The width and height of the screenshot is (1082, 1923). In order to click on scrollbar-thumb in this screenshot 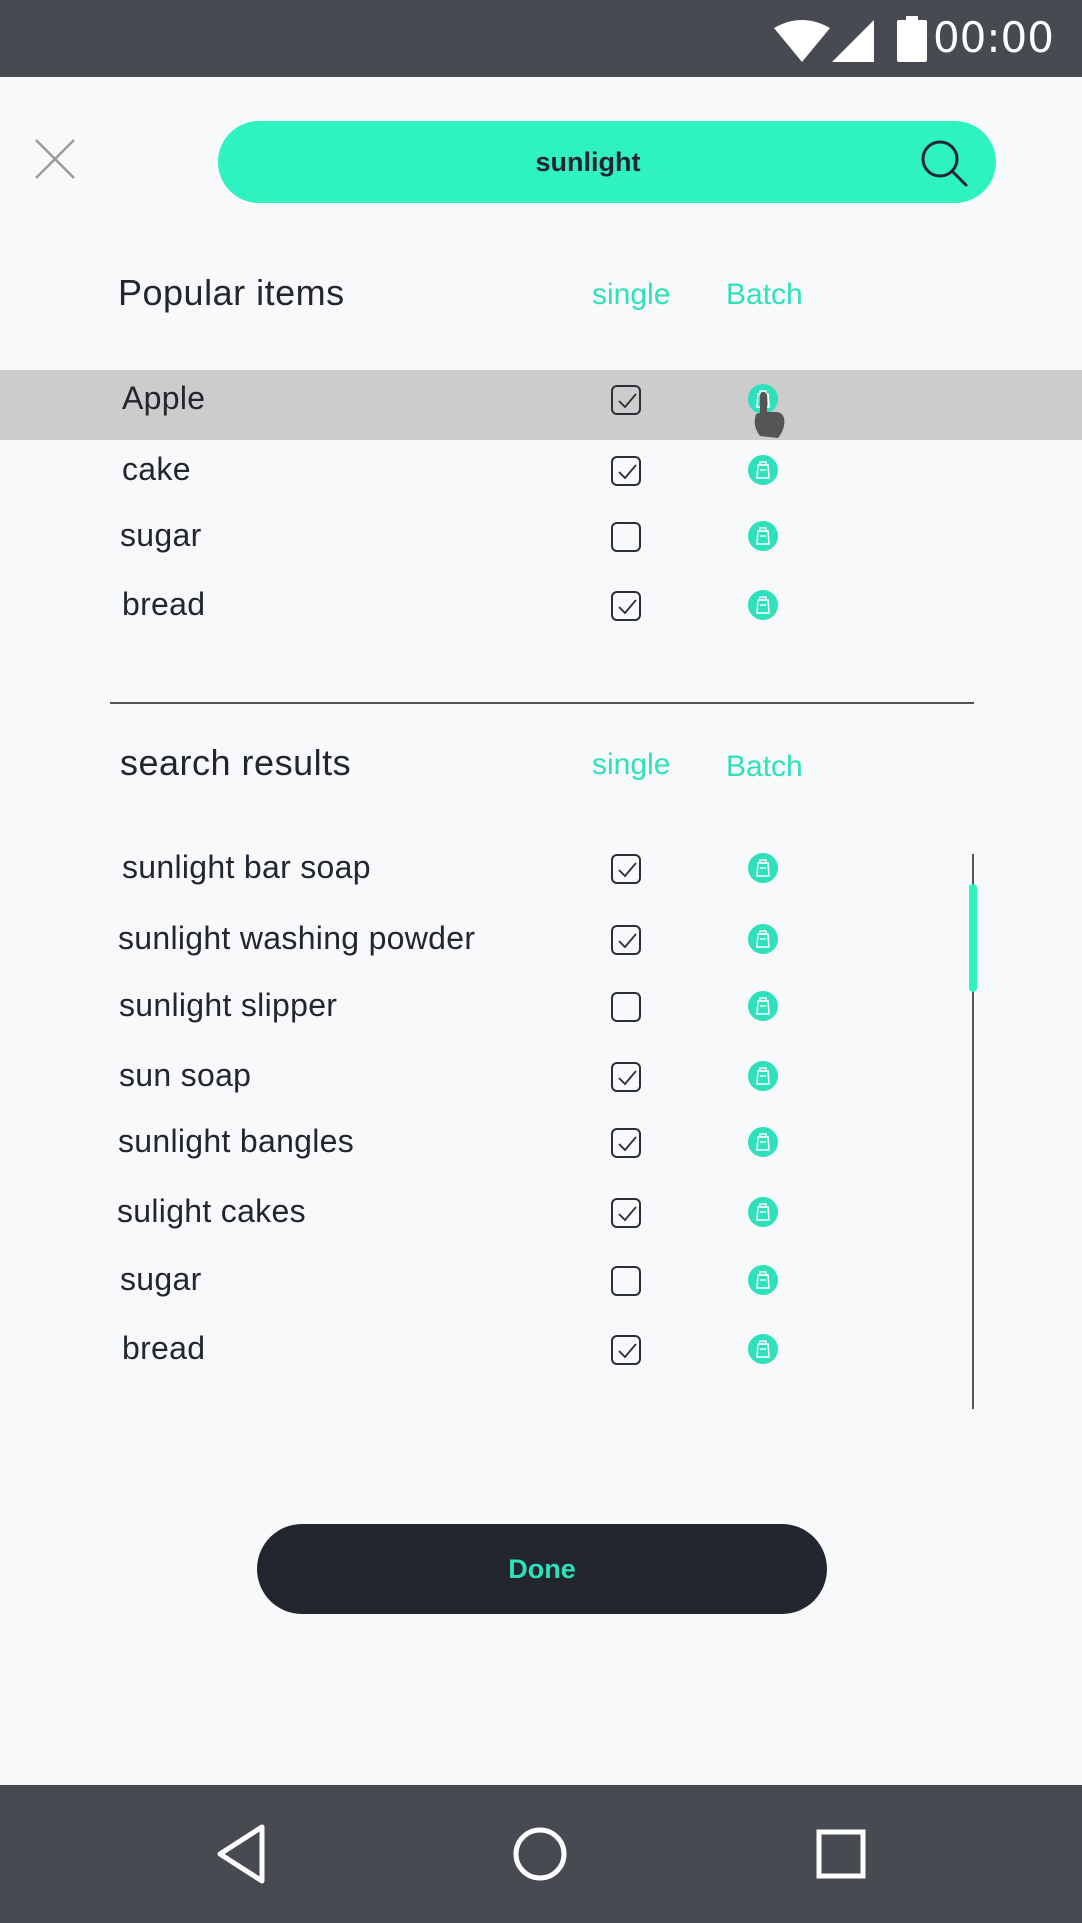, I will do `click(973, 938)`.